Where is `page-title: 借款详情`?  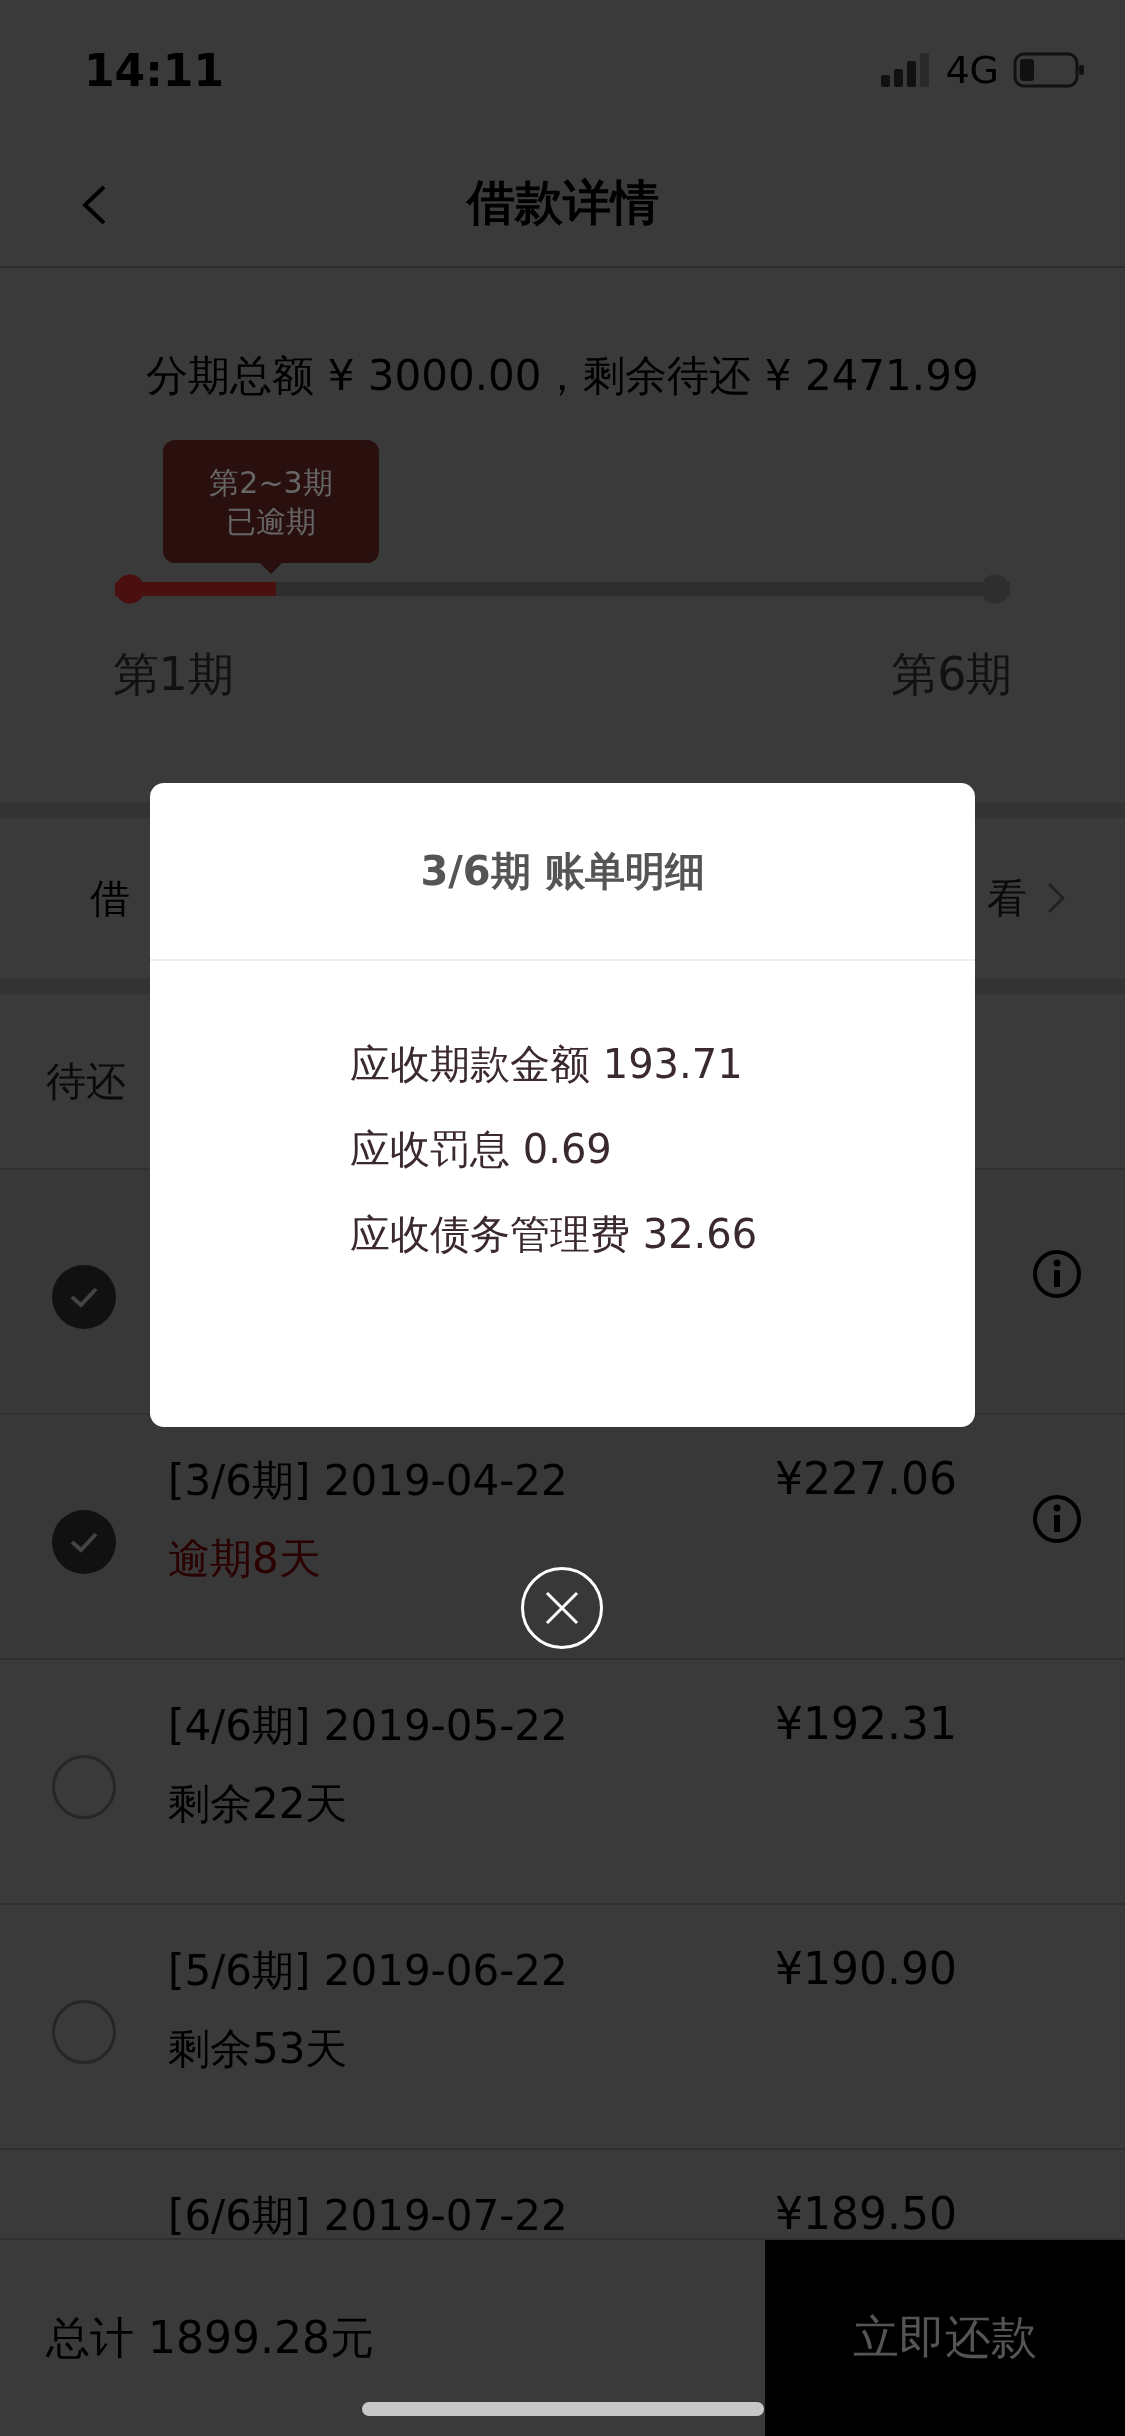 page-title: 借款详情 is located at coordinates (562, 202).